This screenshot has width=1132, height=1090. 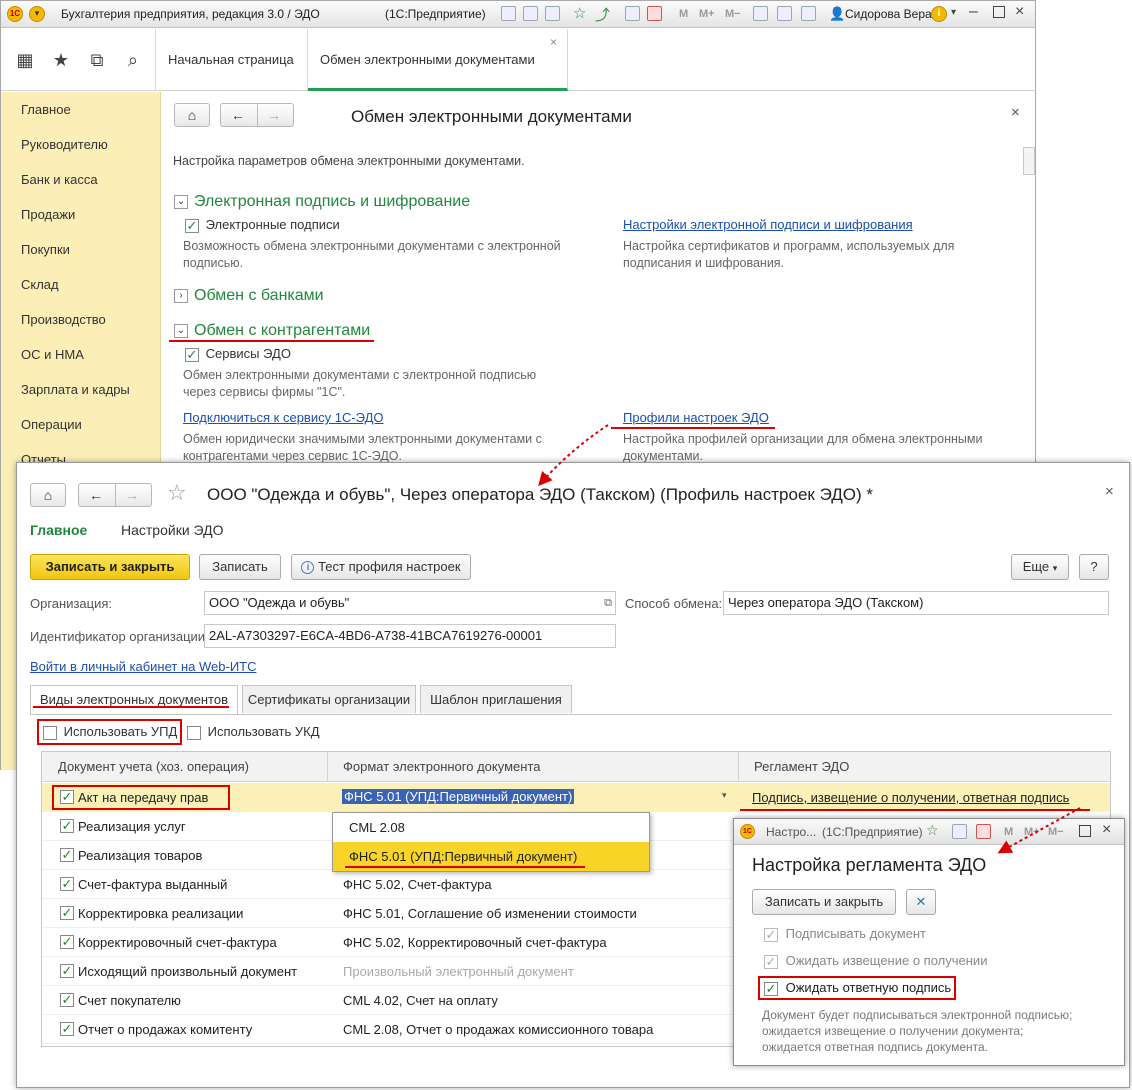 I want to click on info-icon, so click(x=808, y=13).